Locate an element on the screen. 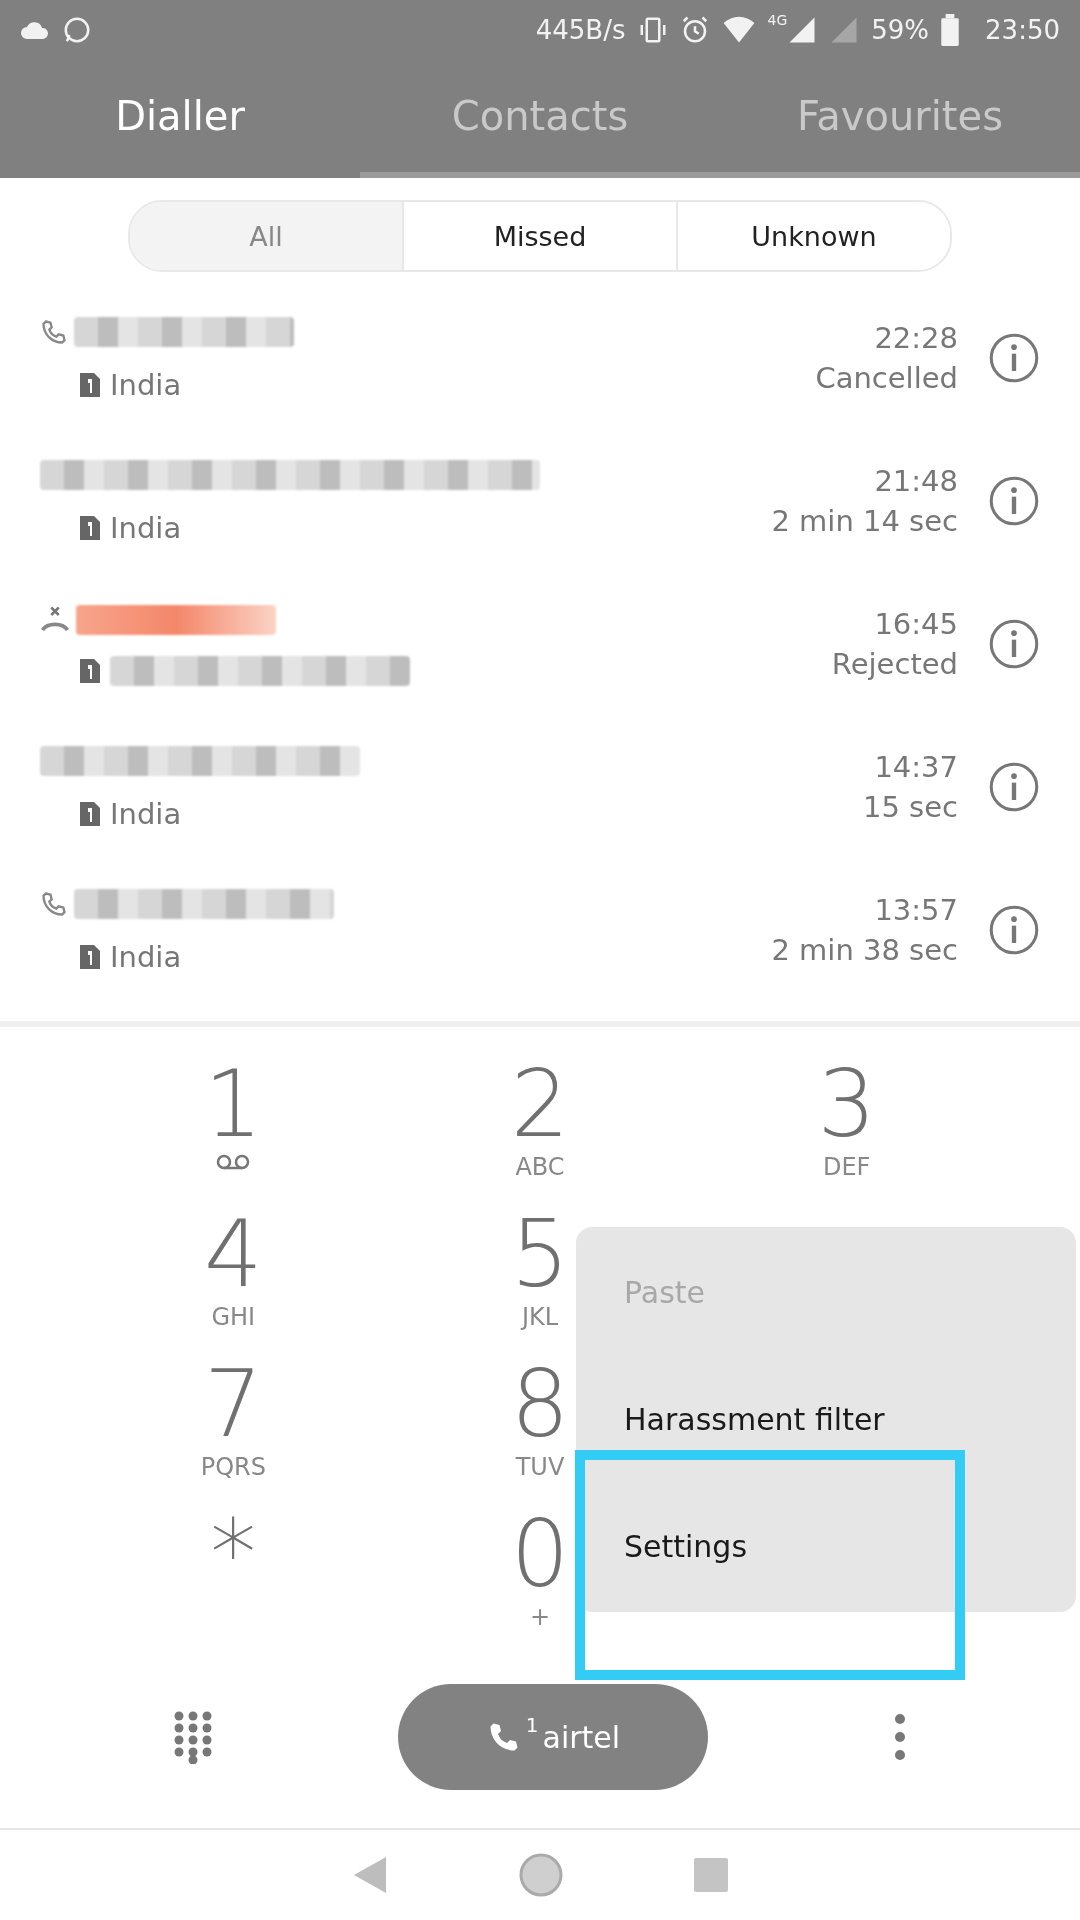 The height and width of the screenshot is (1920, 1080). filter-tab: All is located at coordinates (266, 236).